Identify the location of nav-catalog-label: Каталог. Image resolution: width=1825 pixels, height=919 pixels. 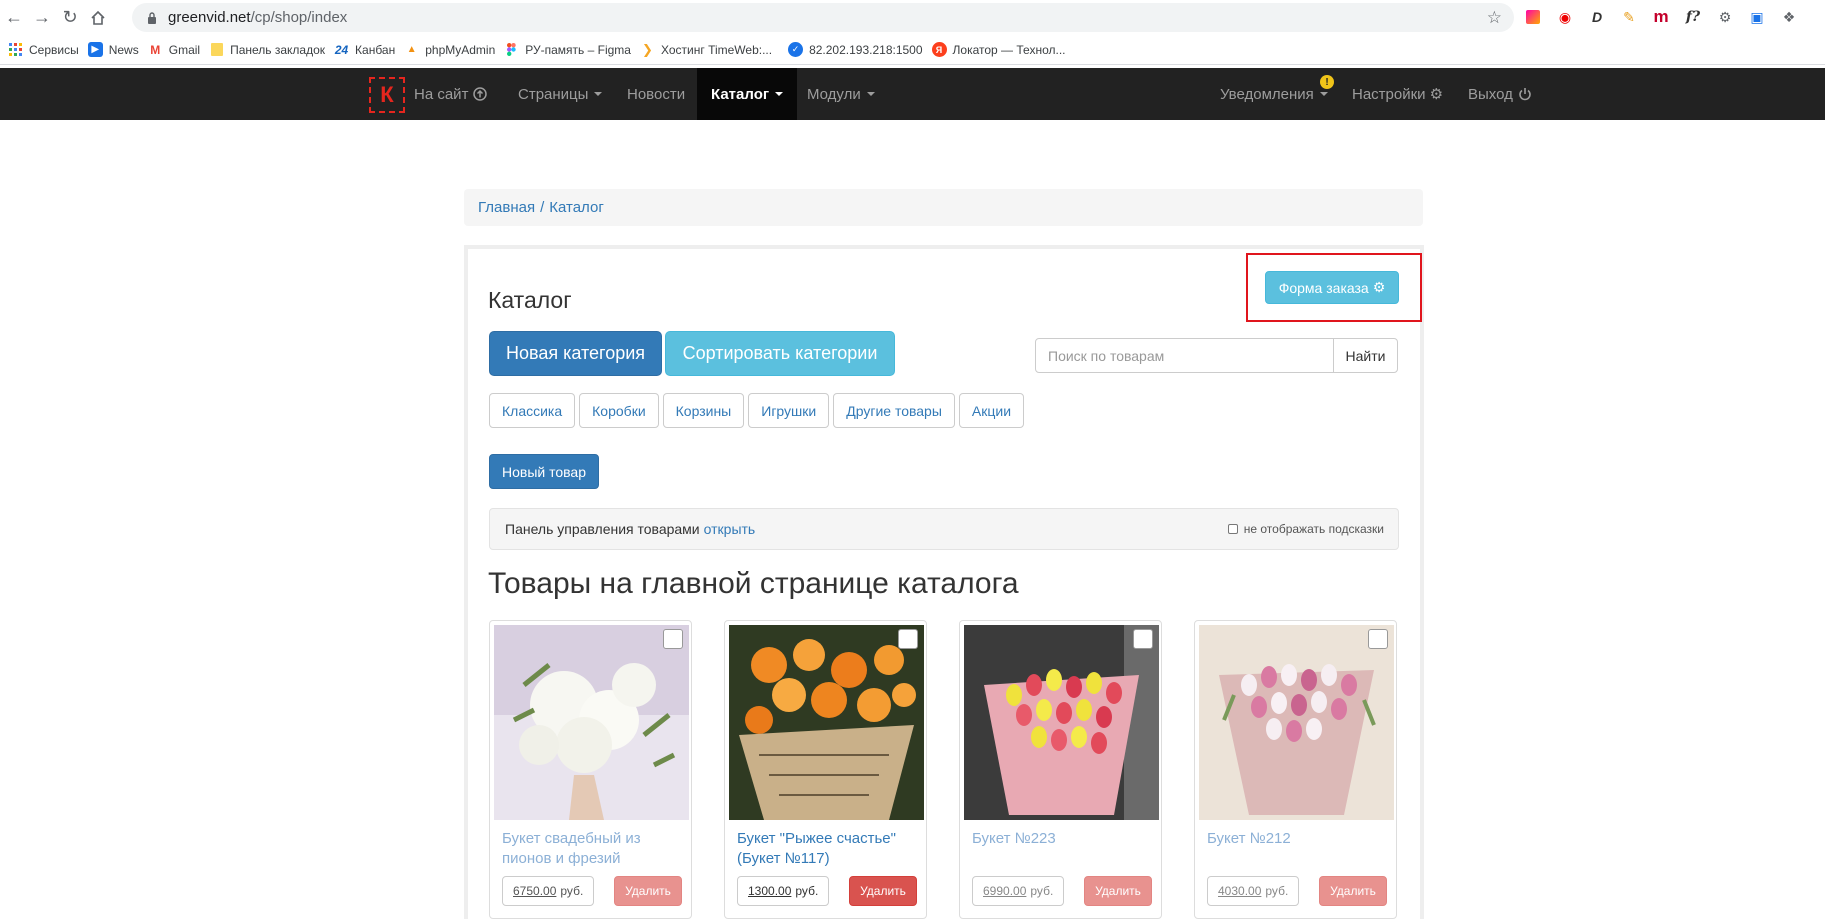
(740, 94).